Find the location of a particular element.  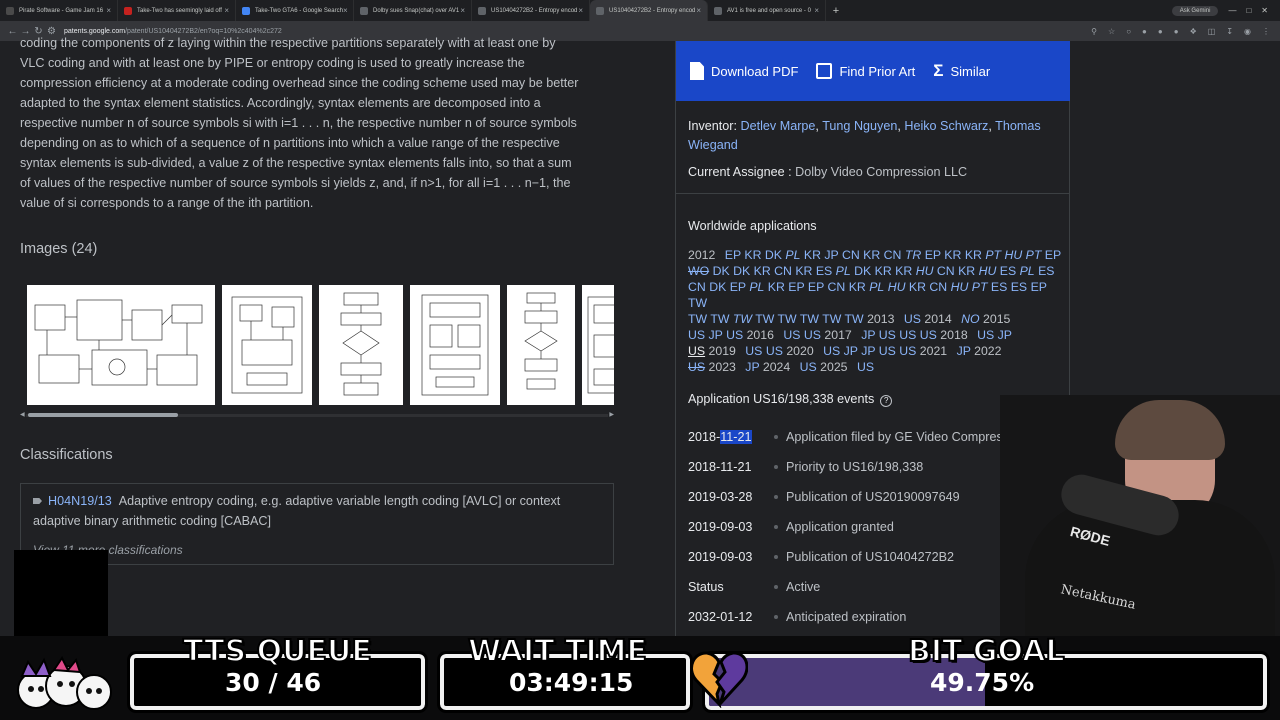

browser-tab: Dolby sues Snap(chat) over AV1 × is located at coordinates (413, 10).